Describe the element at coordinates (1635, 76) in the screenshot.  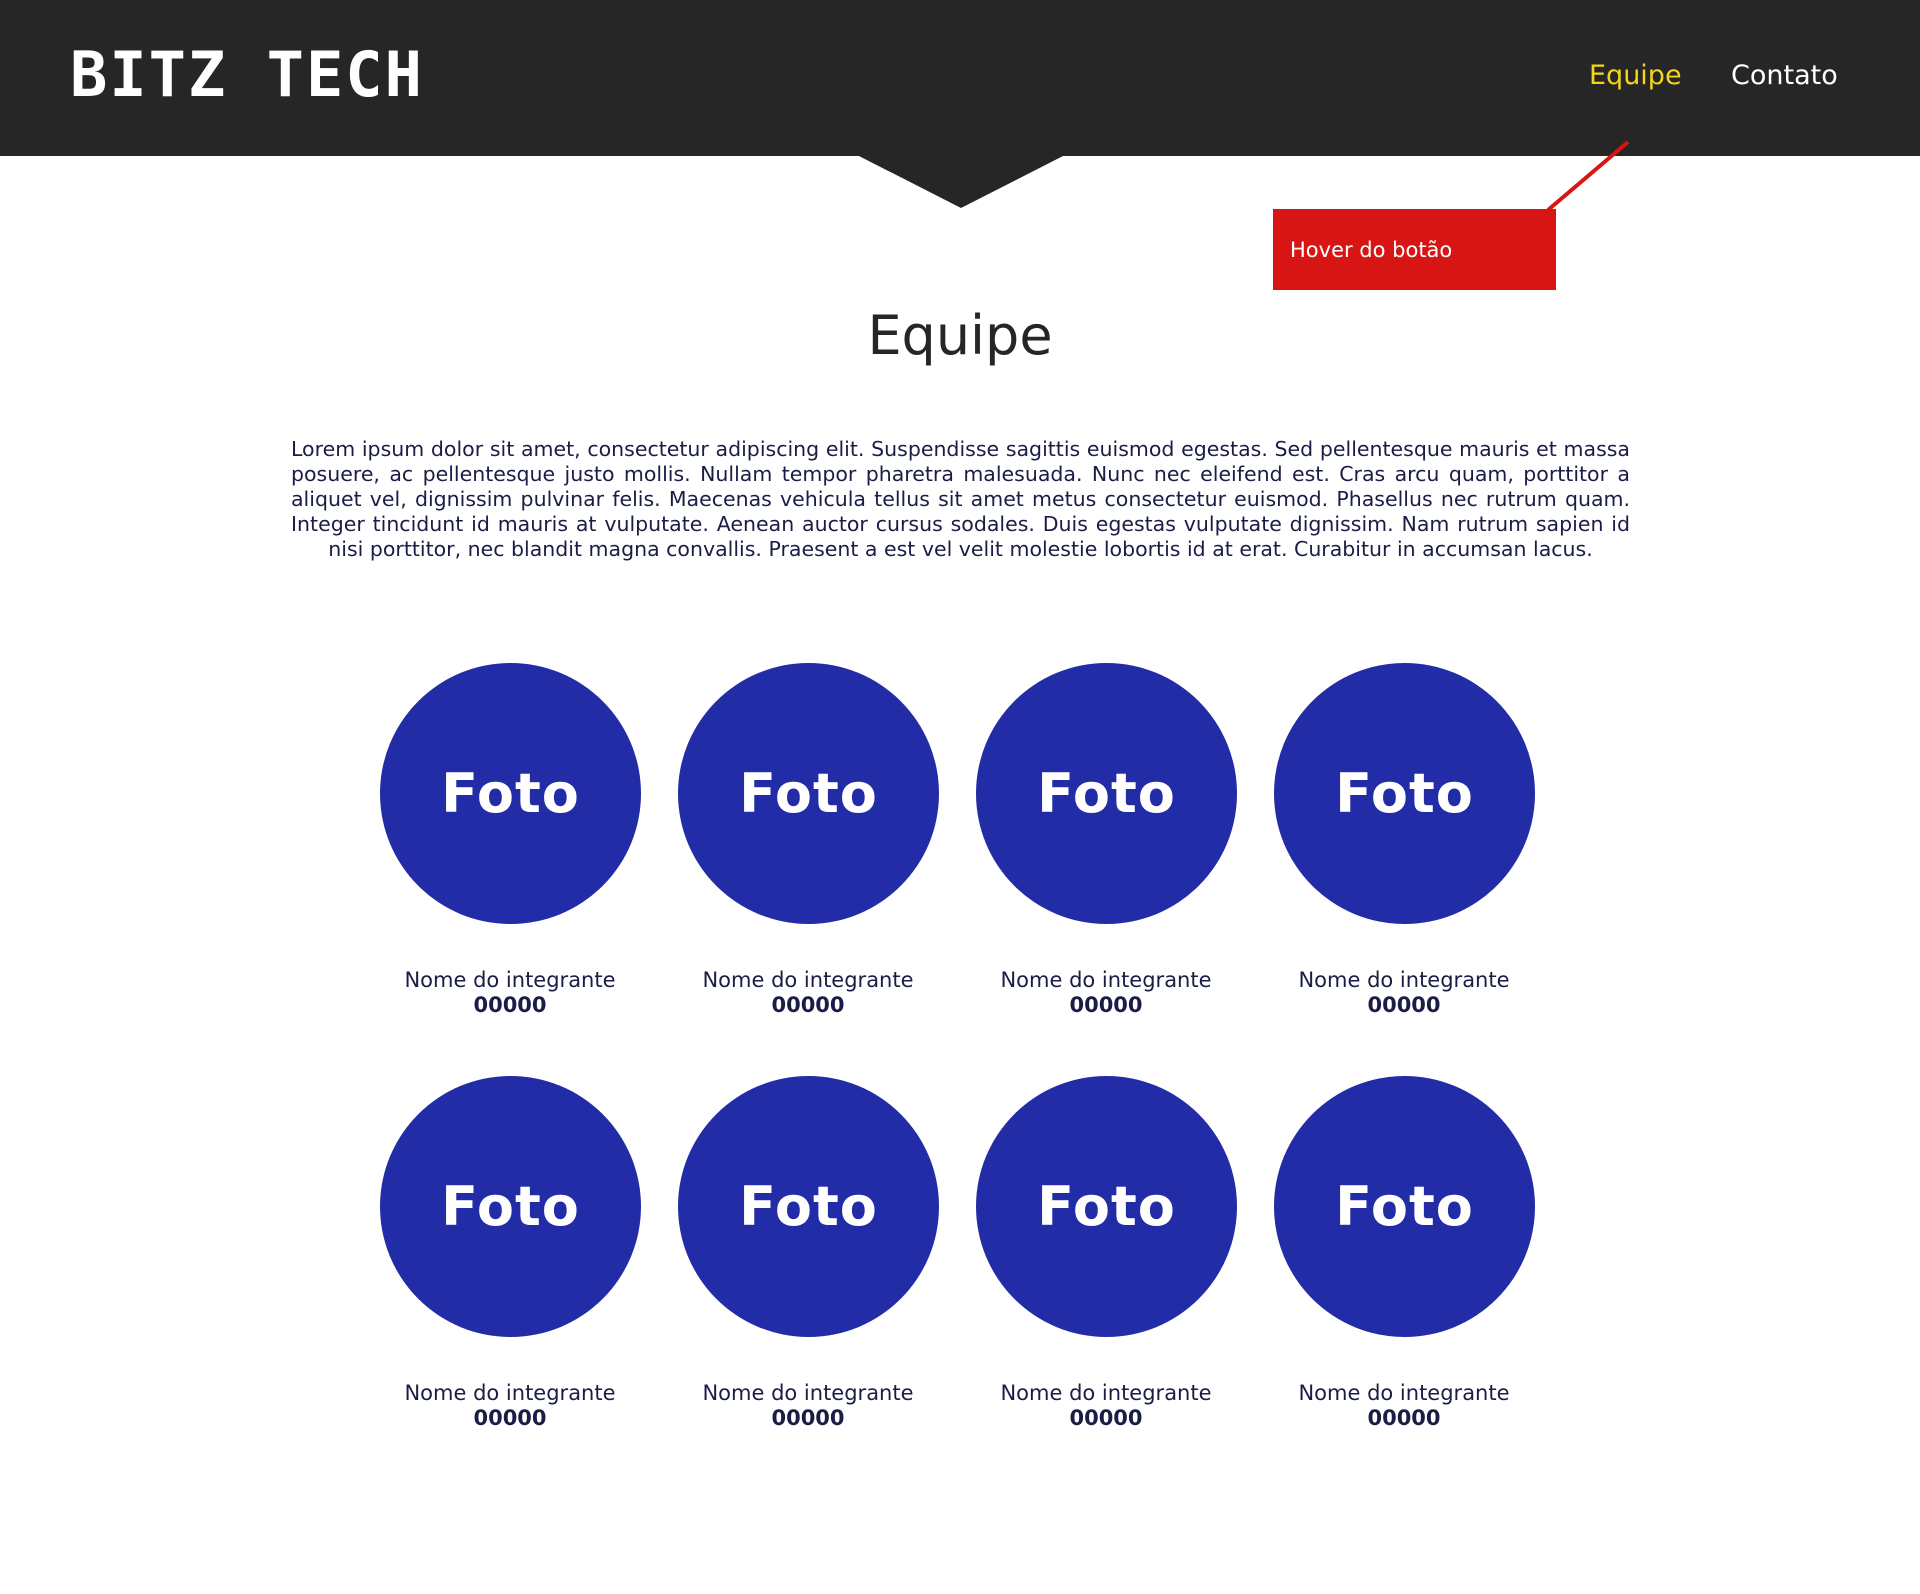
I see `nav-link-equipe: Equipe` at that location.